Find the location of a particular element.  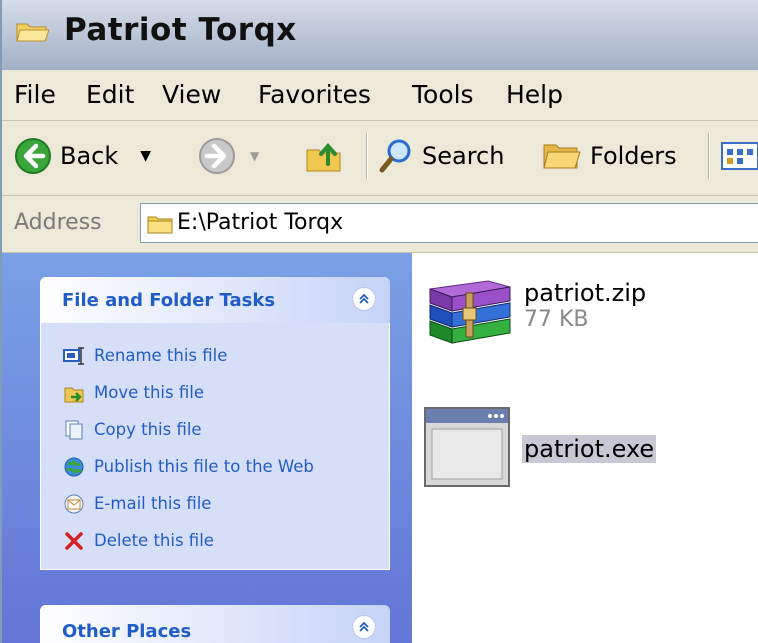

search-icon is located at coordinates (395, 156).